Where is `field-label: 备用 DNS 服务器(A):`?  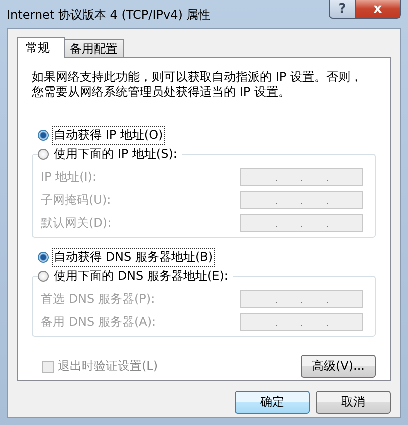
field-label: 备用 DNS 服务器(A): is located at coordinates (98, 322).